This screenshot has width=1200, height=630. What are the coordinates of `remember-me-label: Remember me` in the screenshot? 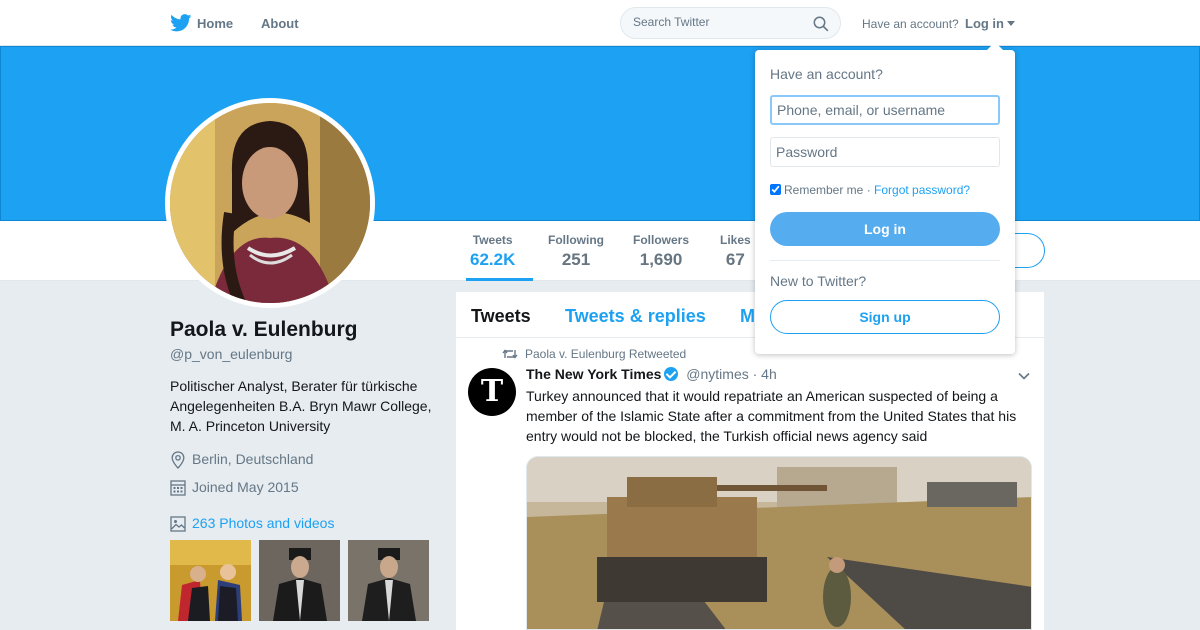 It's located at (823, 190).